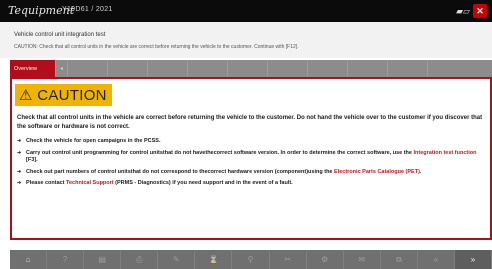 This screenshot has width=492, height=269. What do you see at coordinates (473, 259) in the screenshot?
I see `forward-icon: »` at bounding box center [473, 259].